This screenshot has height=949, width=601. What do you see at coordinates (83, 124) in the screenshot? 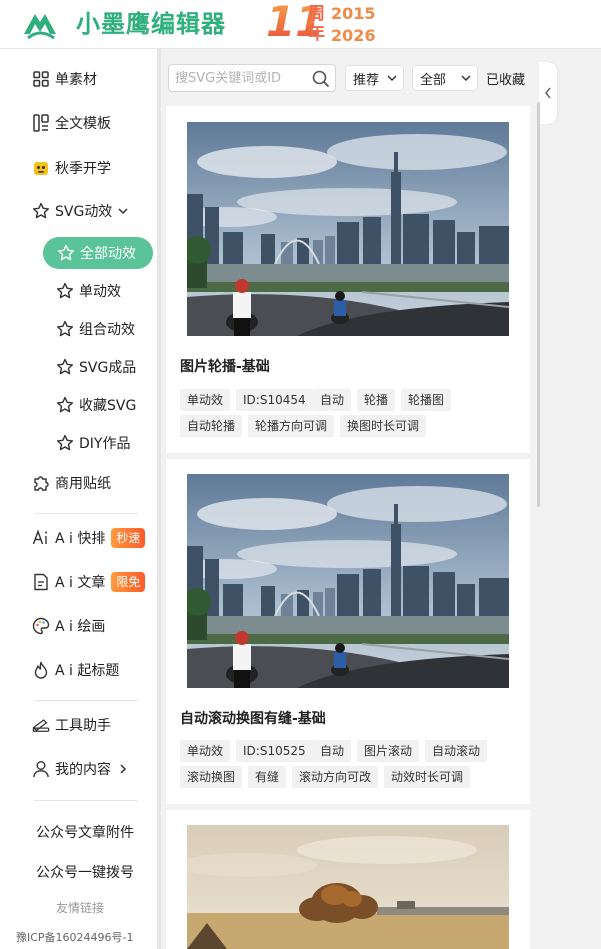
I see `sidebar-item-label: 全文模板` at bounding box center [83, 124].